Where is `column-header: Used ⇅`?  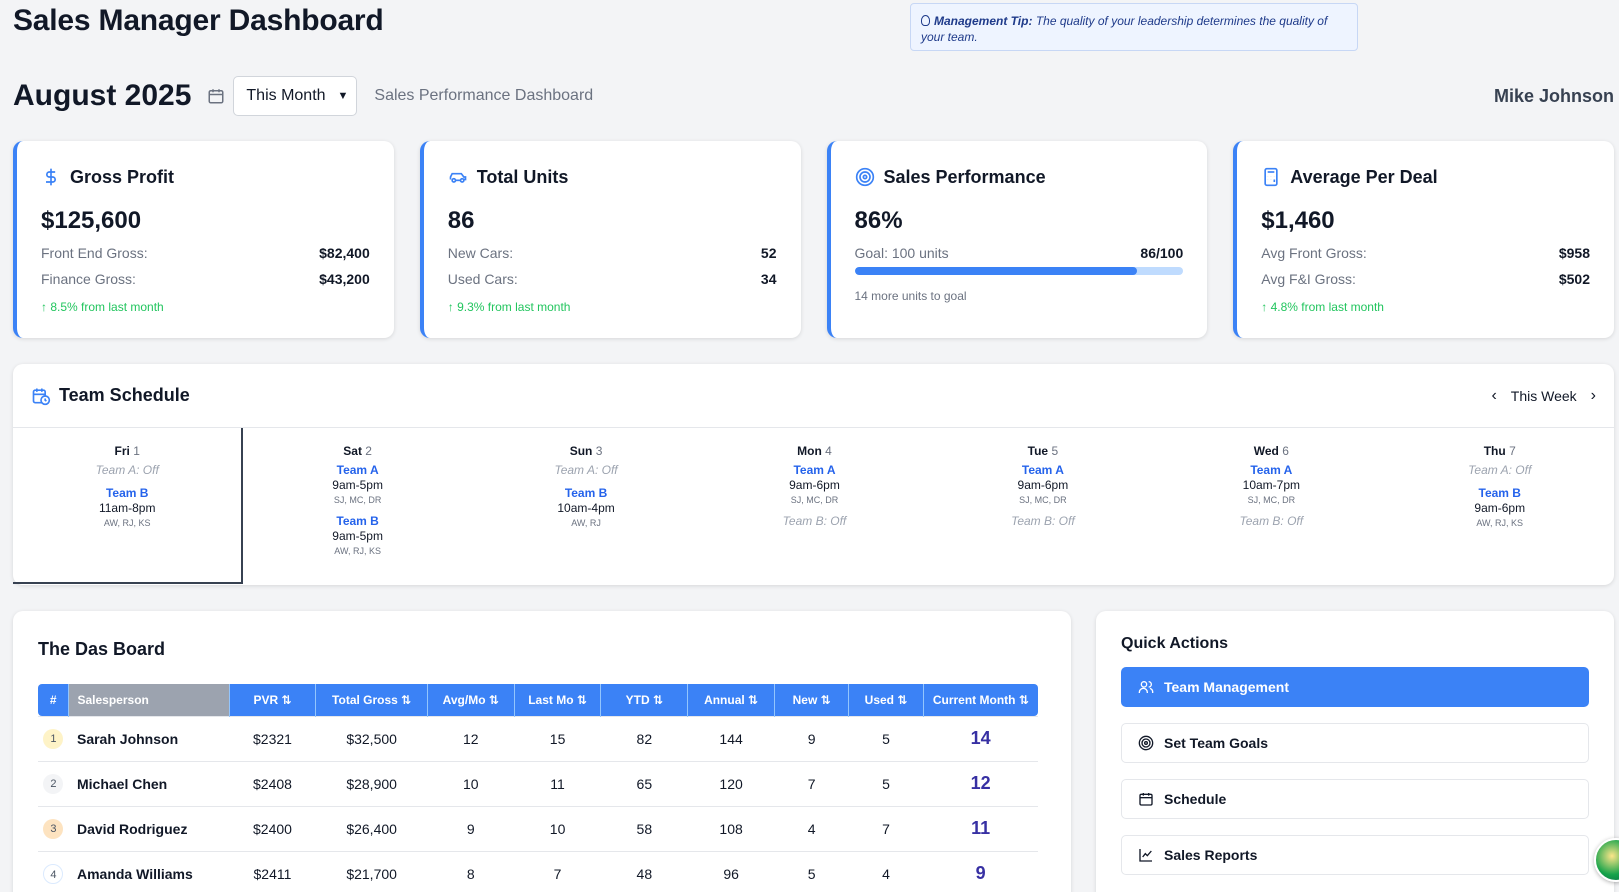 column-header: Used ⇅ is located at coordinates (886, 700).